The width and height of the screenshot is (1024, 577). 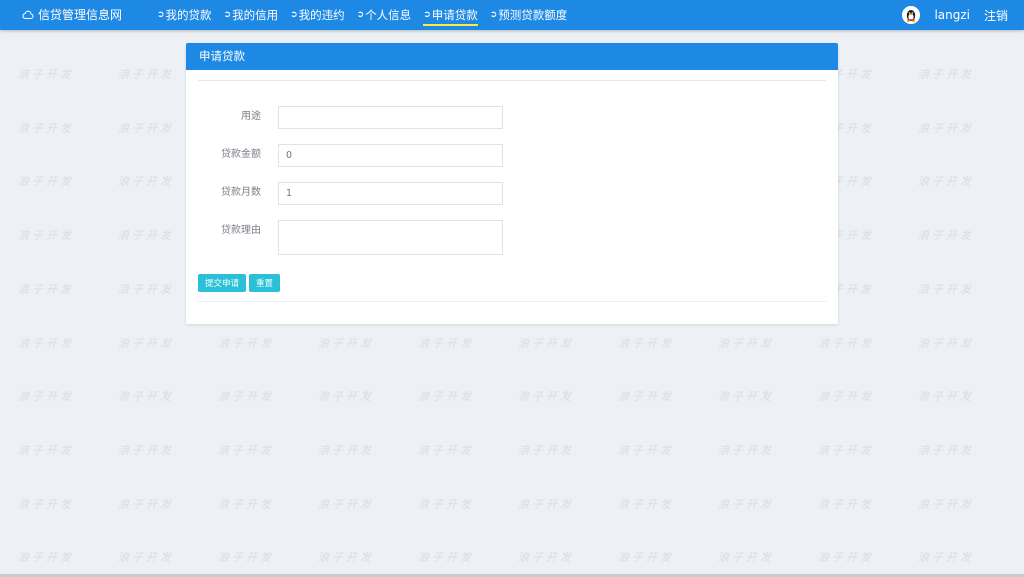 I want to click on nav-item-personal-info: ➲ 个人信息, so click(x=384, y=15).